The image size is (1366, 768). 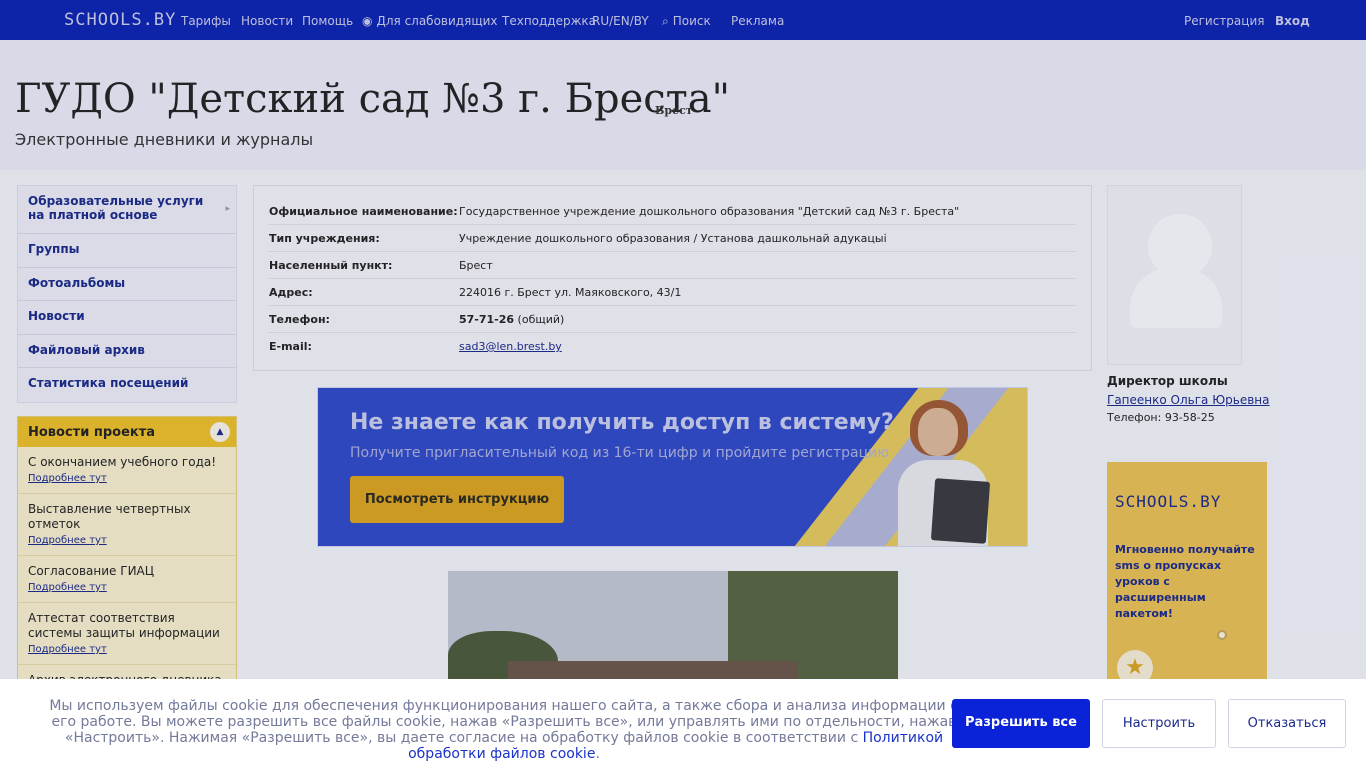 What do you see at coordinates (327, 21) in the screenshot?
I see `nav-help: Помощь` at bounding box center [327, 21].